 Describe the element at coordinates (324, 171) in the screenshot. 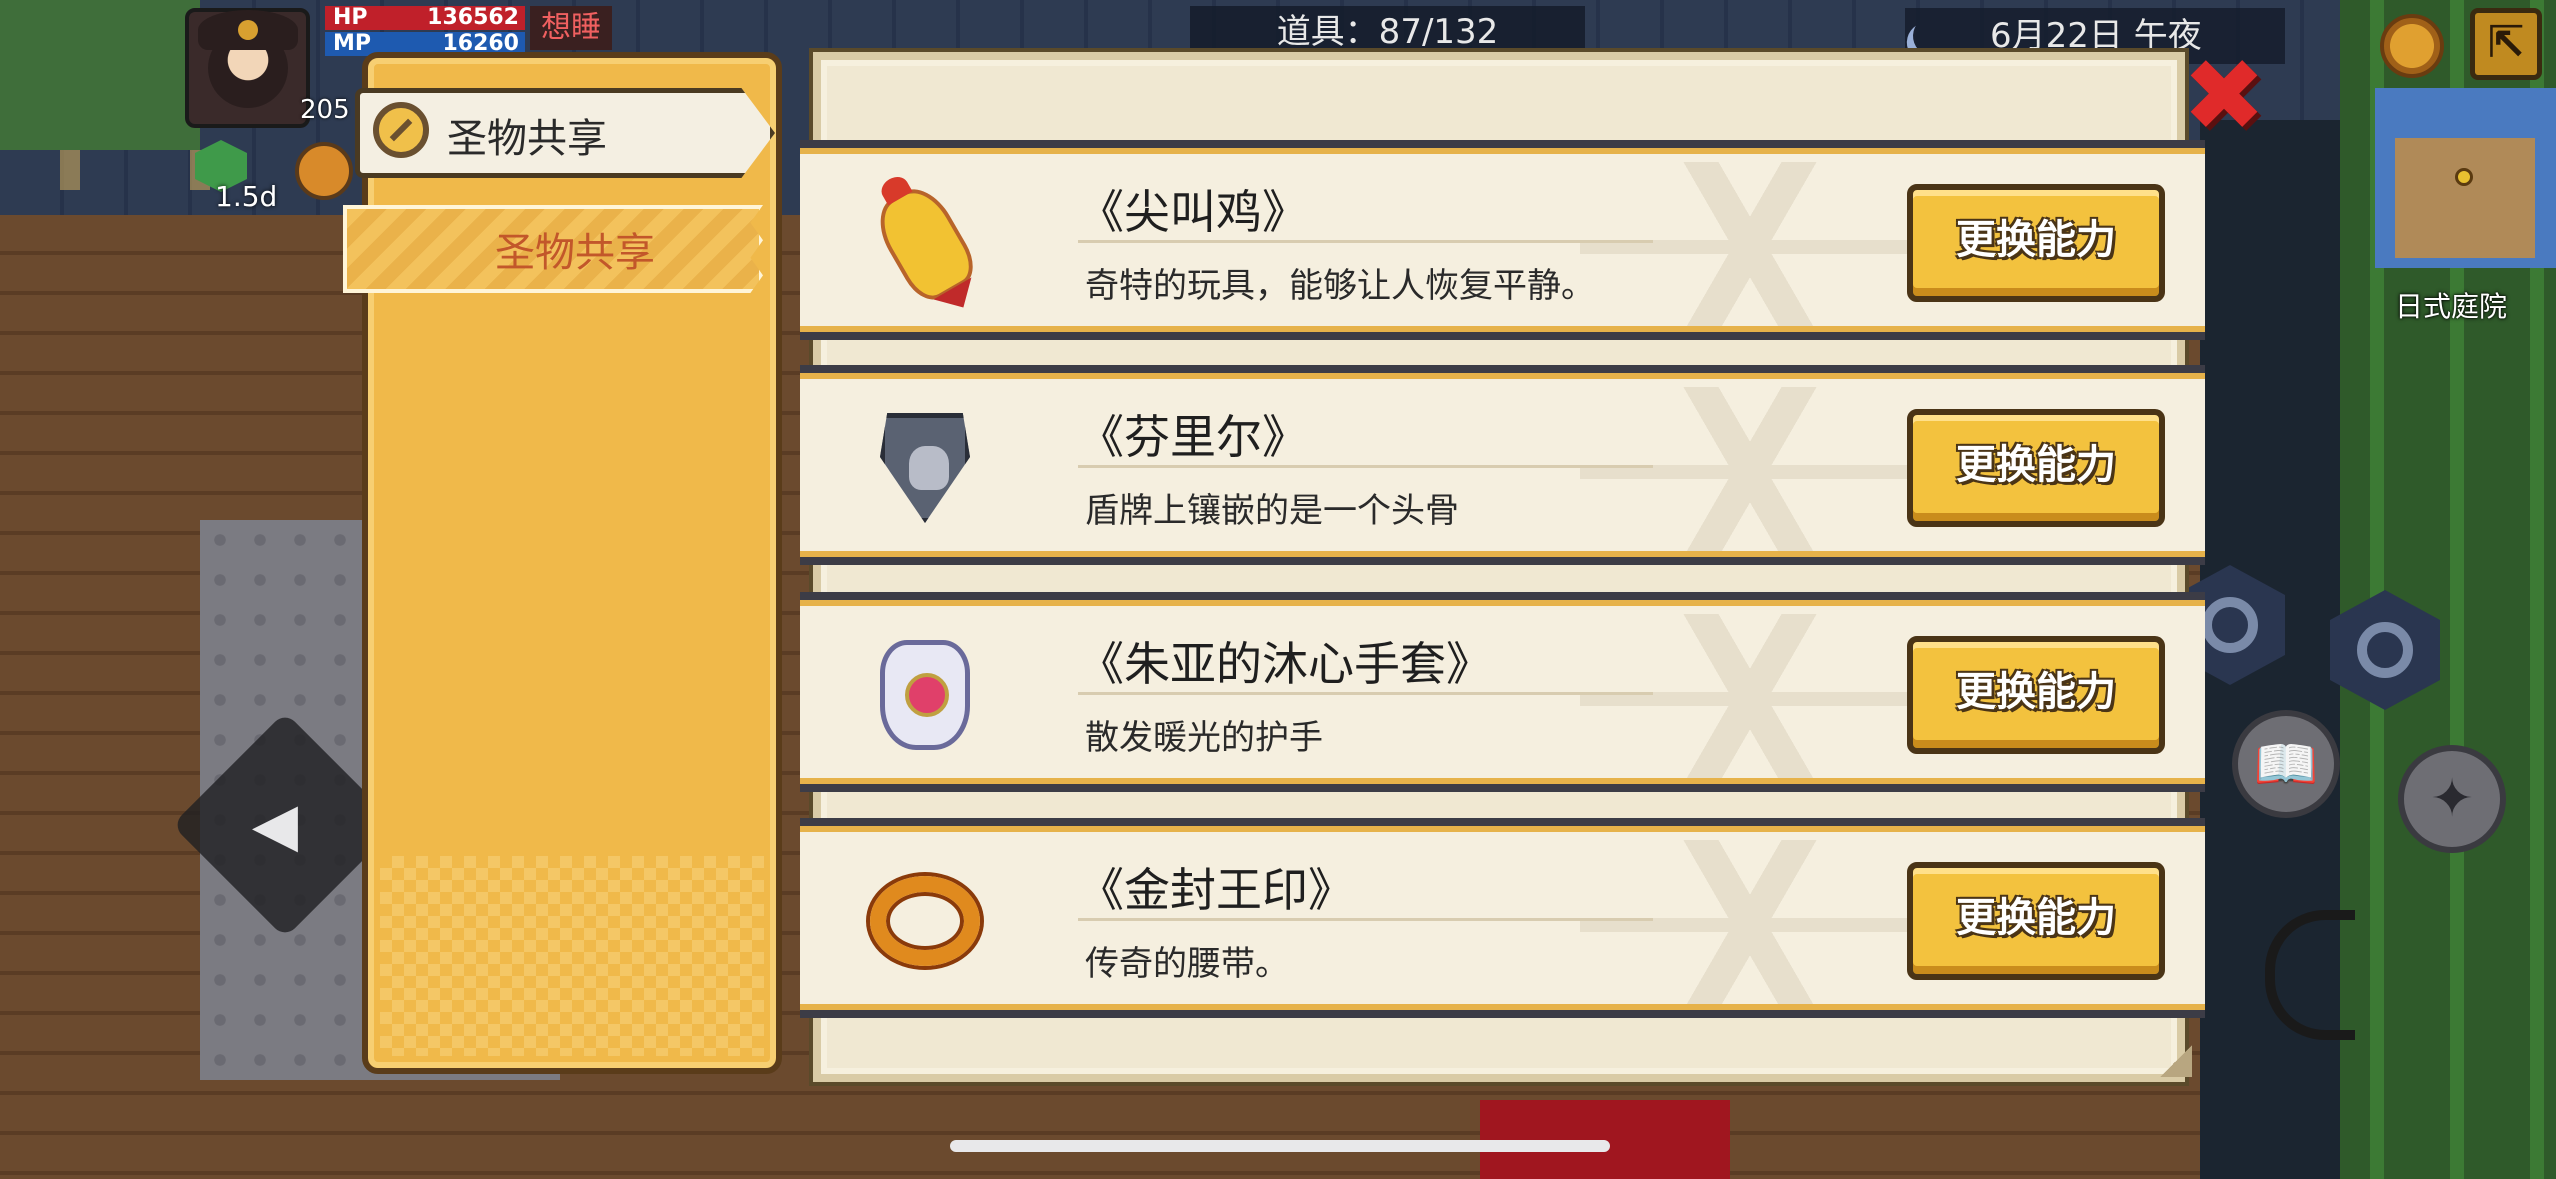

I see `buff-icon-secondary` at that location.